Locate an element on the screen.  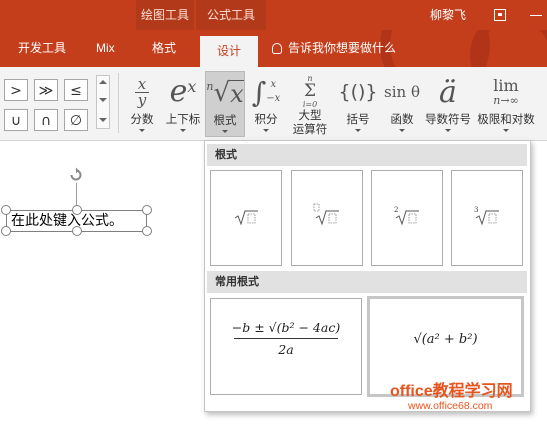
quadratic-formula-template: −b ± √(b² − 4ac) 2a is located at coordinates (286, 346).